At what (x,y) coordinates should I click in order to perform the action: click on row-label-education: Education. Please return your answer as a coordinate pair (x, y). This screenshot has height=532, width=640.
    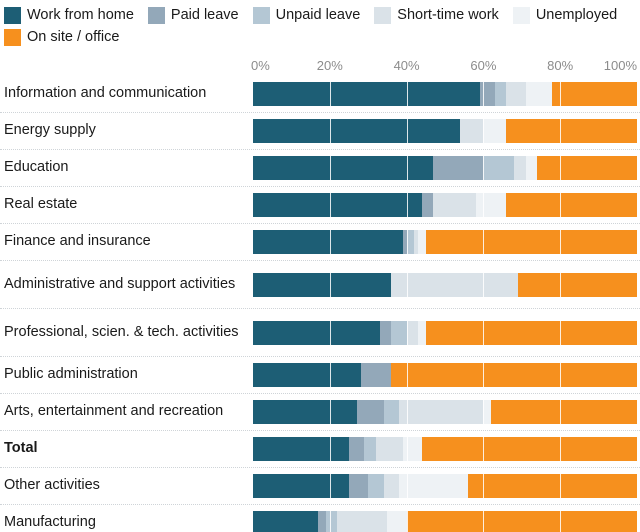
    Looking at the image, I should click on (36, 167).